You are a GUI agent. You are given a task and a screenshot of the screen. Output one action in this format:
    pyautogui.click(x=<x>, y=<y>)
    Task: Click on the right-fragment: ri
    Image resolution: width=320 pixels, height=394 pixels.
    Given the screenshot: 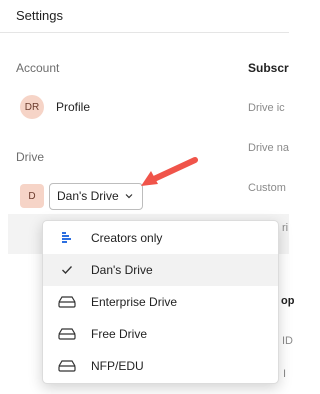 What is the action you would take?
    pyautogui.click(x=285, y=228)
    